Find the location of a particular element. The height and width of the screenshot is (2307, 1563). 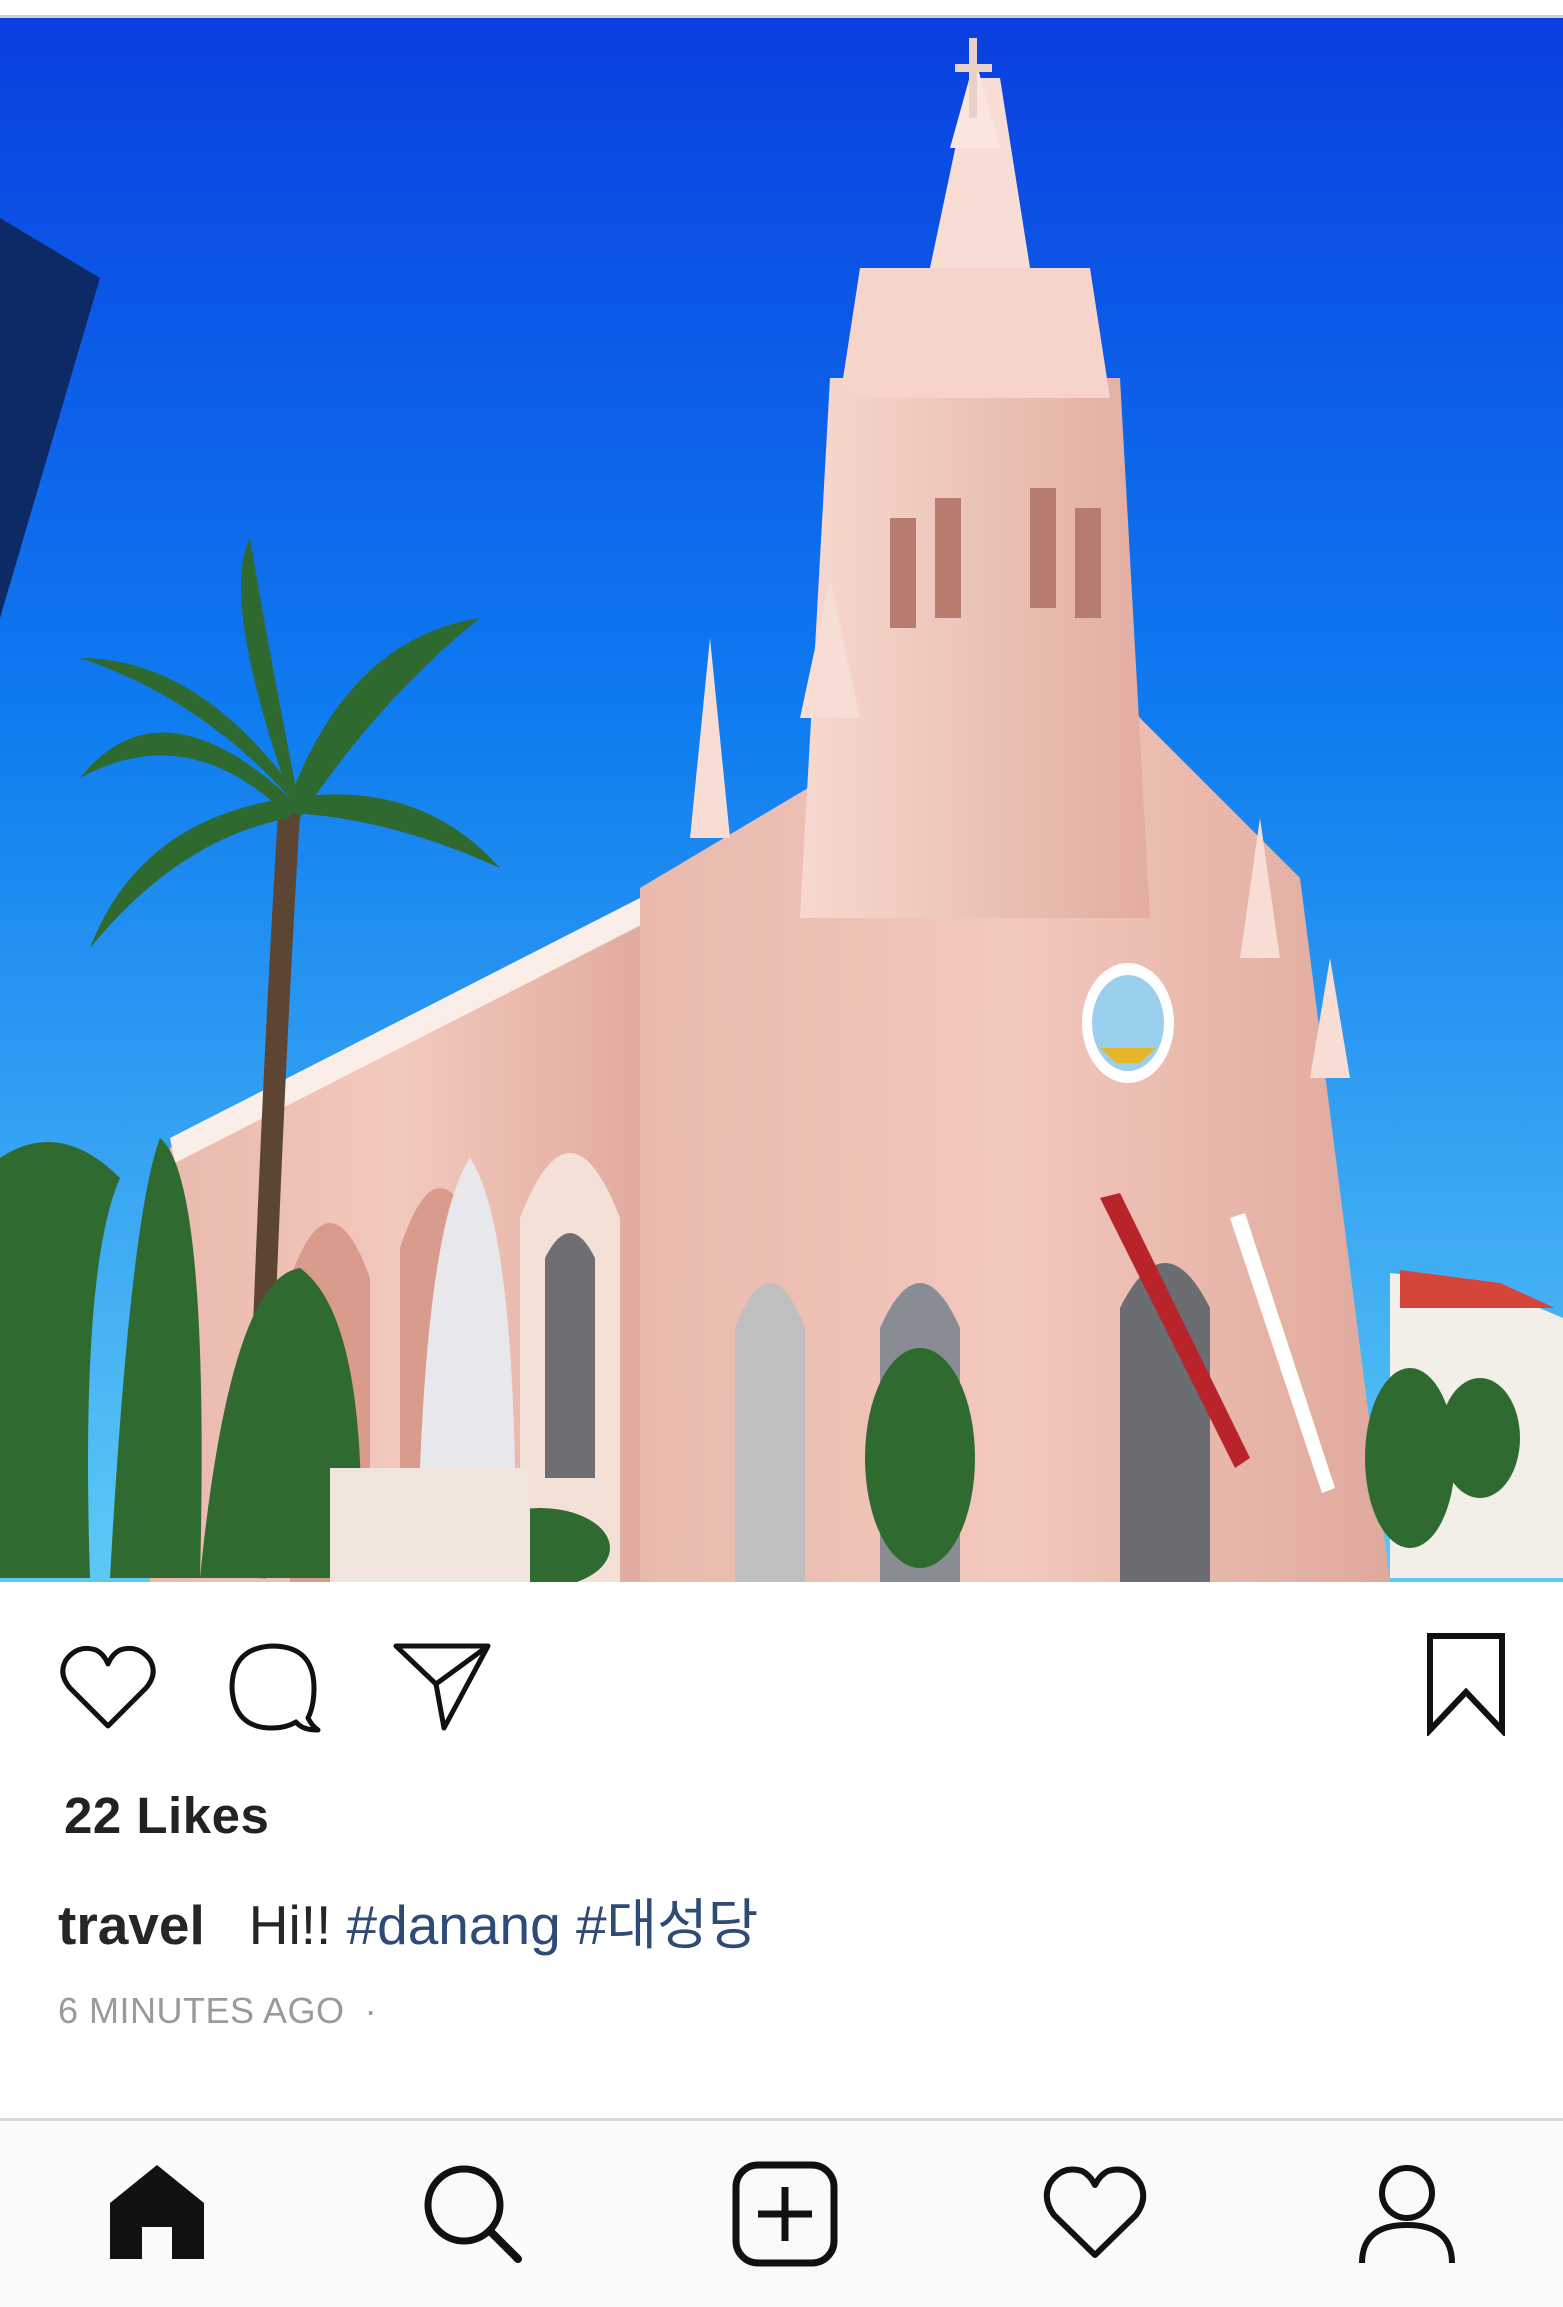

bottom-navigation is located at coordinates (781, 2212).